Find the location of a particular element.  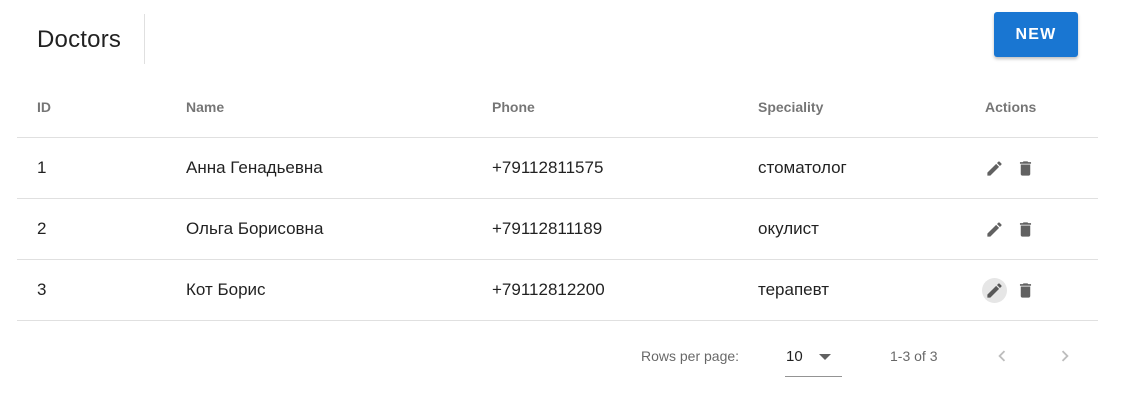

column-header-name: Name is located at coordinates (339, 107).